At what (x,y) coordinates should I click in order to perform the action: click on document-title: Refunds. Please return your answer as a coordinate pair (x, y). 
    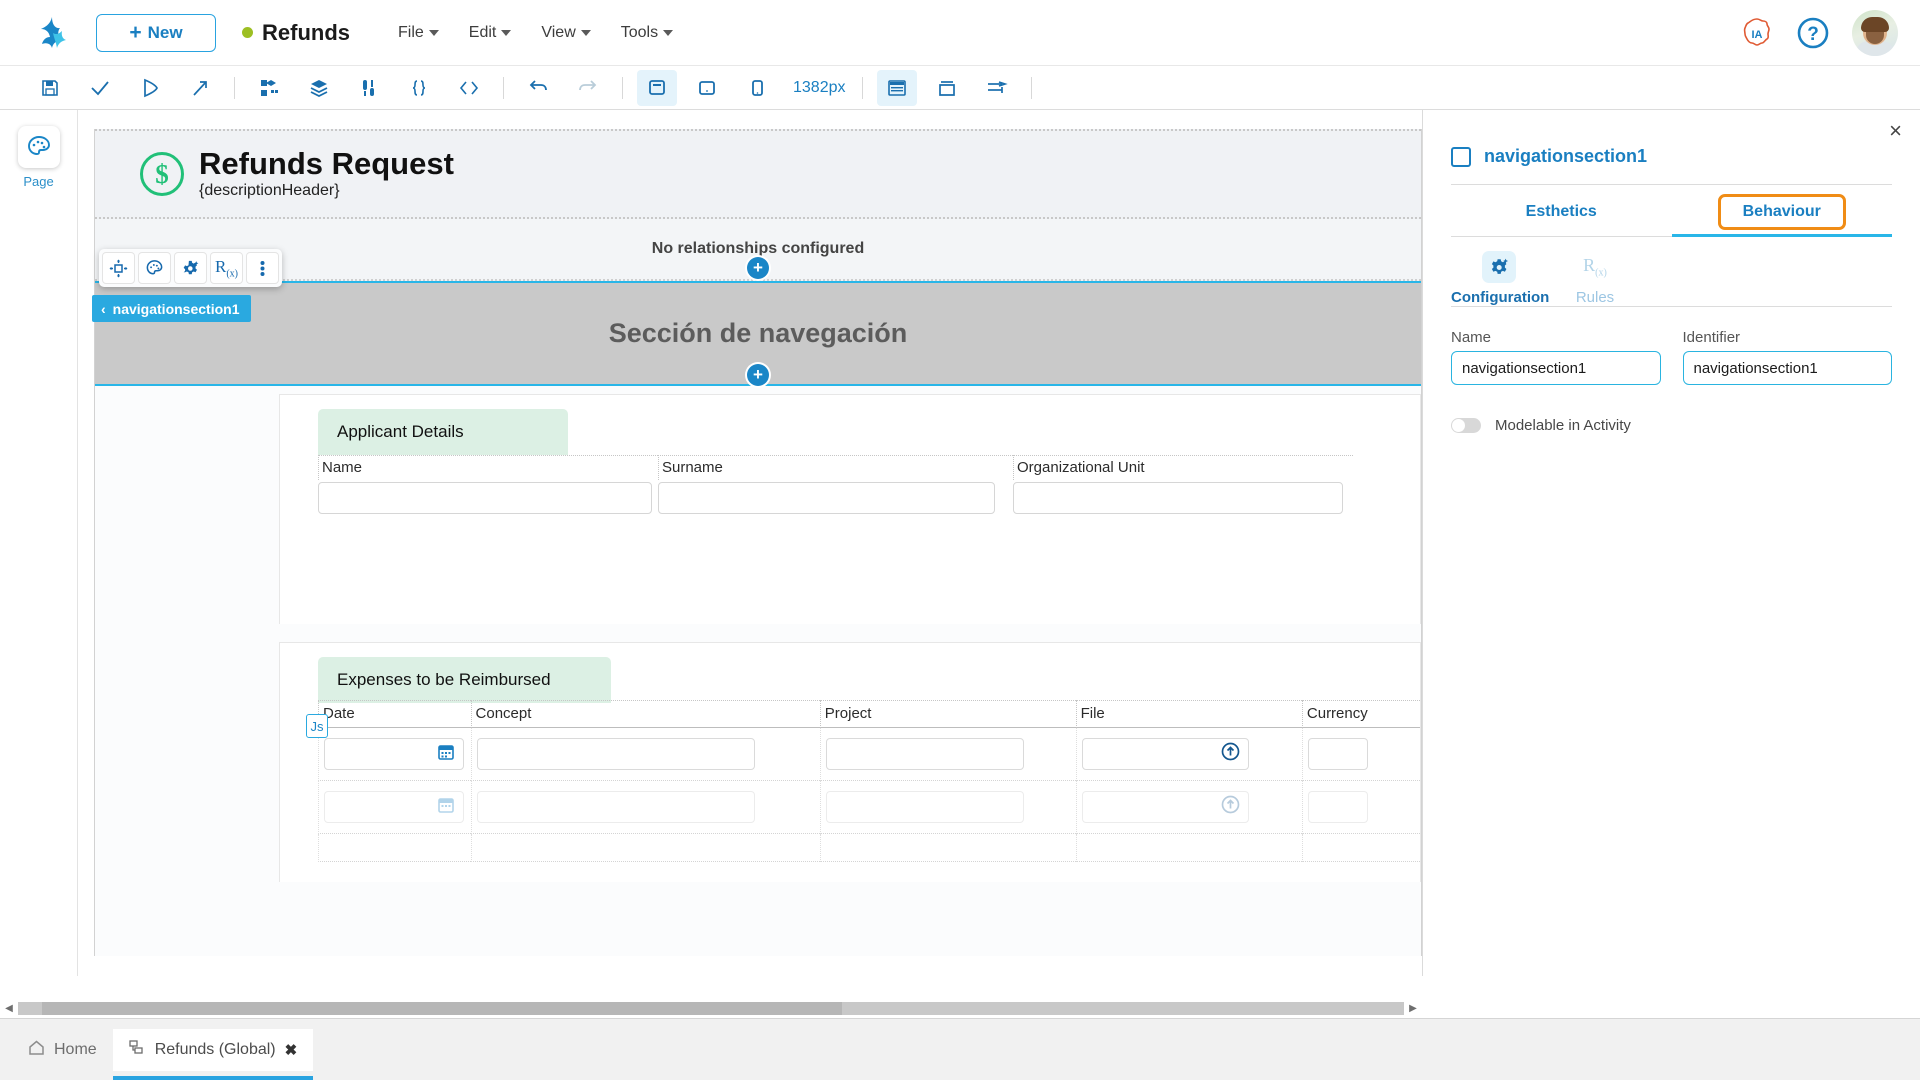
    Looking at the image, I should click on (296, 33).